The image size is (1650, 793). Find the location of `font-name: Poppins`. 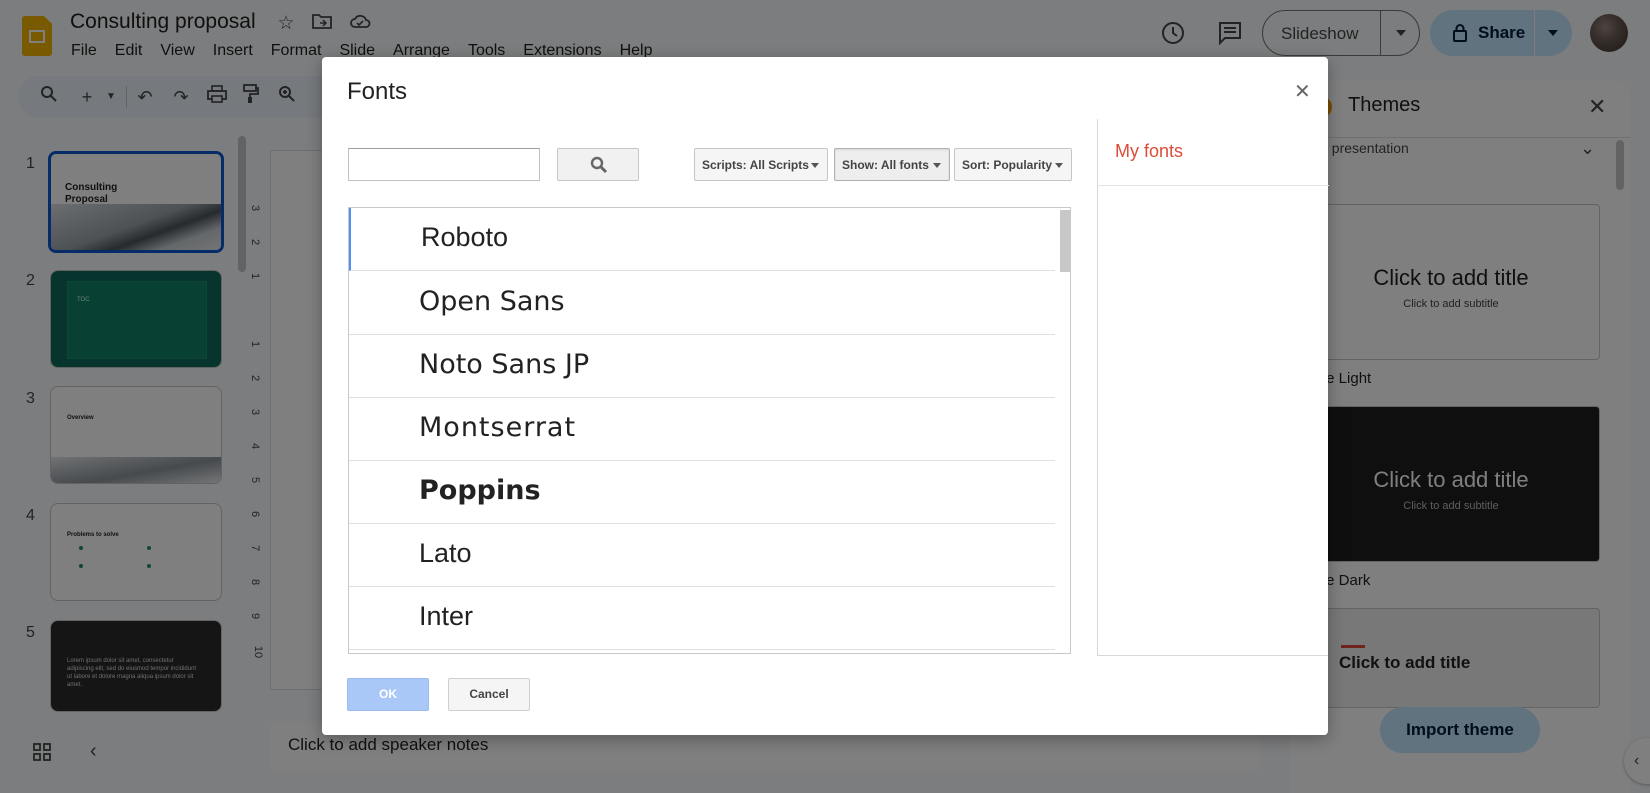

font-name: Poppins is located at coordinates (480, 490).